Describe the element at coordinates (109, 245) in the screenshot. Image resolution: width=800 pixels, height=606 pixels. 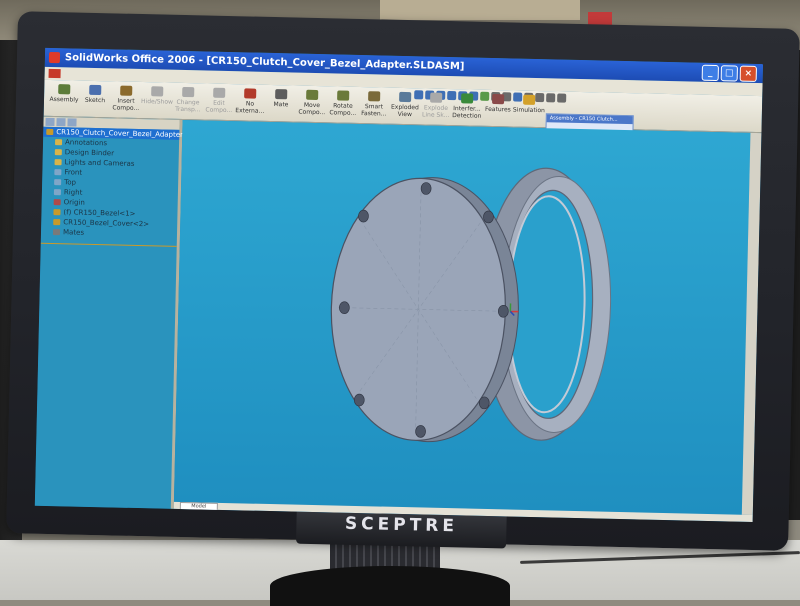
I see `rollback-bar` at that location.